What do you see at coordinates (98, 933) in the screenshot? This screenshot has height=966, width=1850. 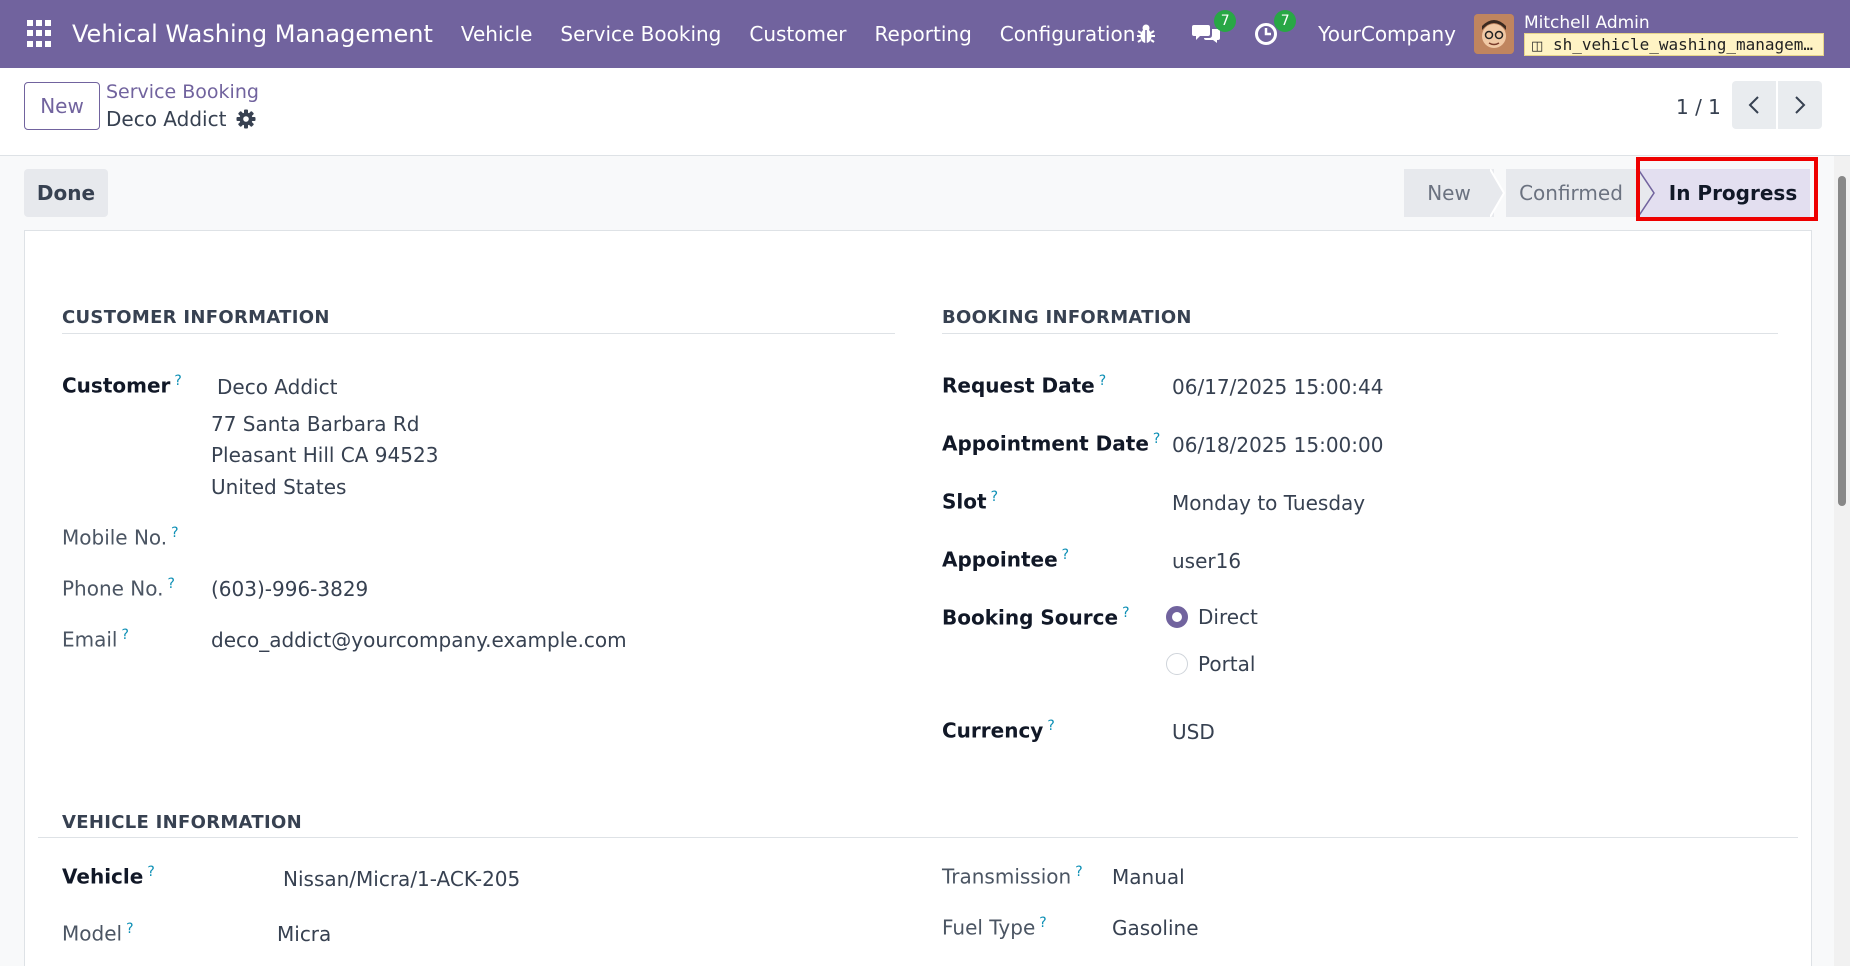 I see `model-label: Model?` at bounding box center [98, 933].